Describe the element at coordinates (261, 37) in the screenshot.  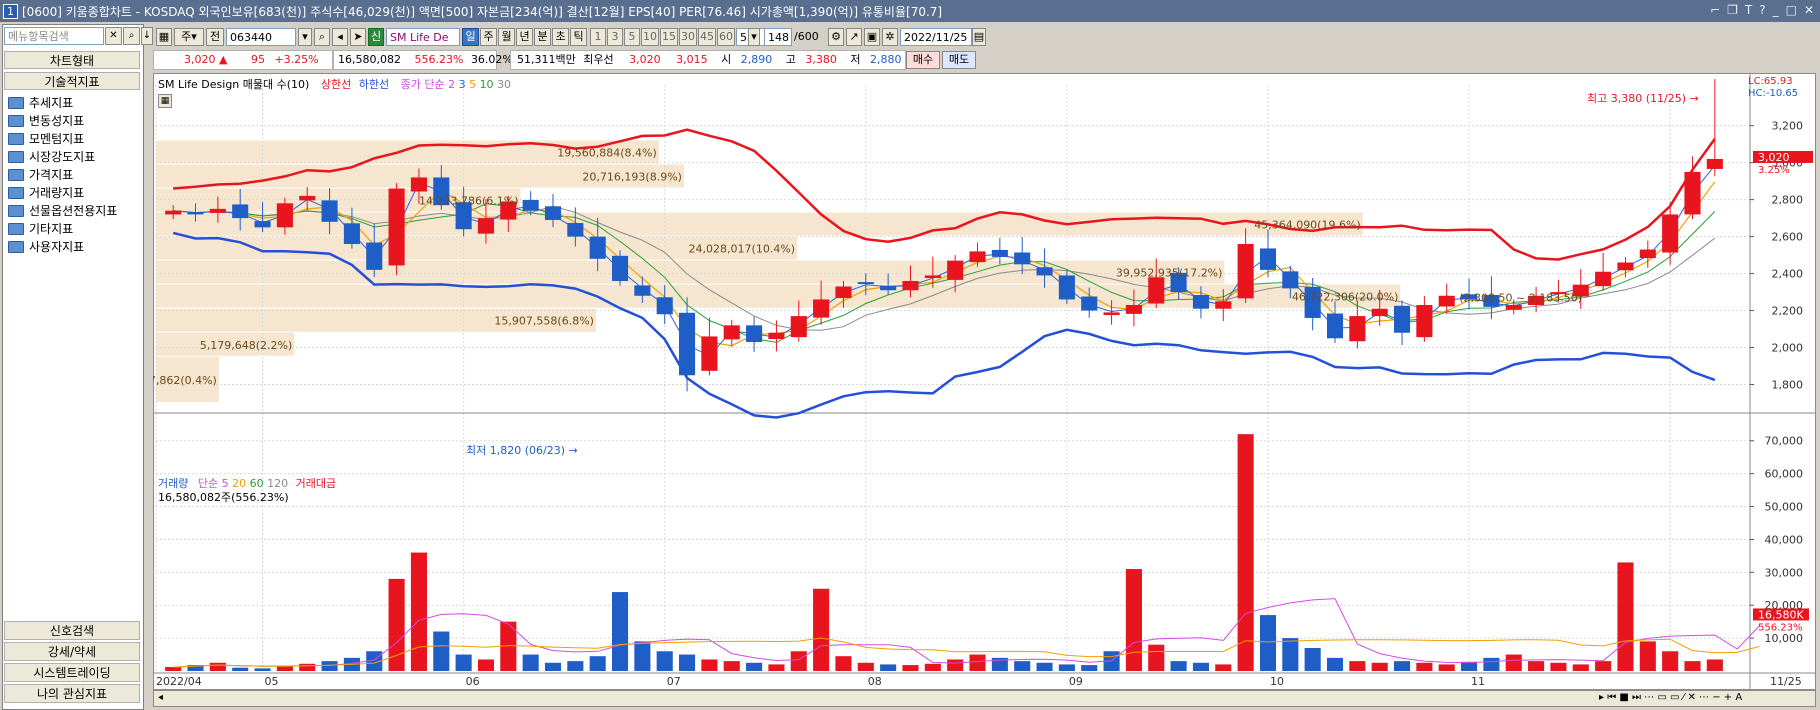
I see `stock-code-input: 063440` at that location.